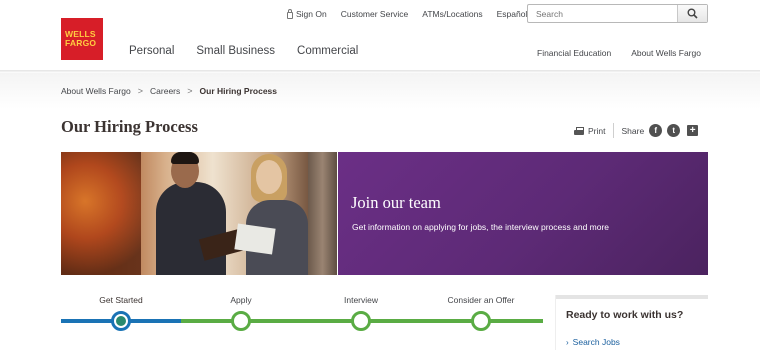 This screenshot has width=760, height=350. I want to click on sign-on-link: Sign On, so click(307, 13).